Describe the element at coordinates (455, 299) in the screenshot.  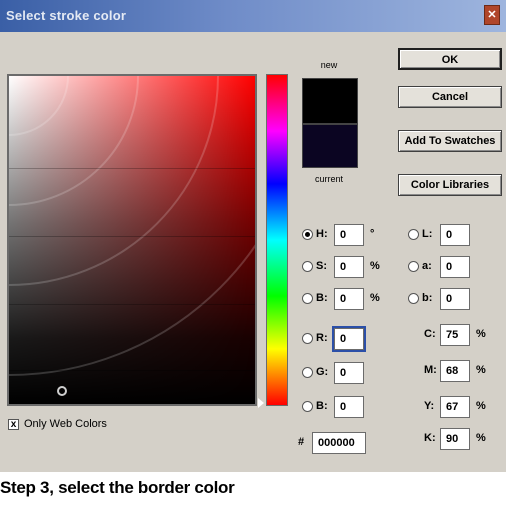
I see `field-lab-b-input: 0` at that location.